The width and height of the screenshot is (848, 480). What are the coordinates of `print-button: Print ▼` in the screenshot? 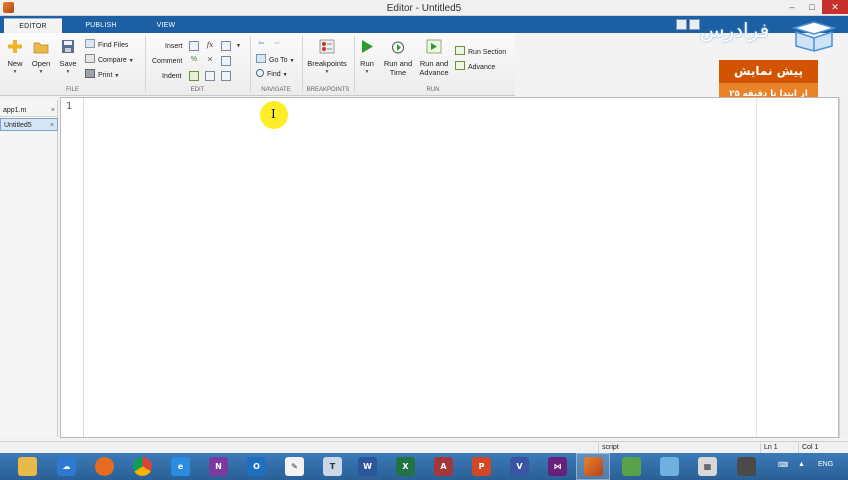 It's located at (102, 75).